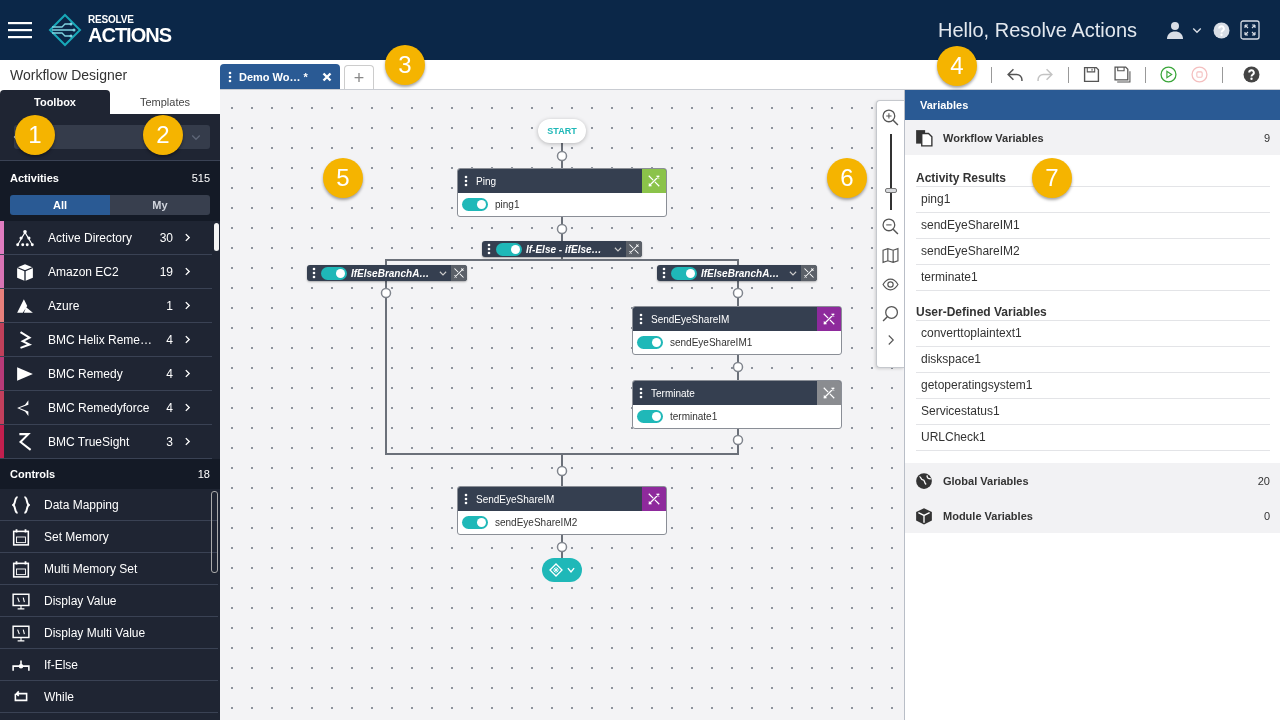 The height and width of the screenshot is (720, 1280). What do you see at coordinates (106, 340) in the screenshot?
I see `activity-item: BMC Helix Reme… 4` at bounding box center [106, 340].